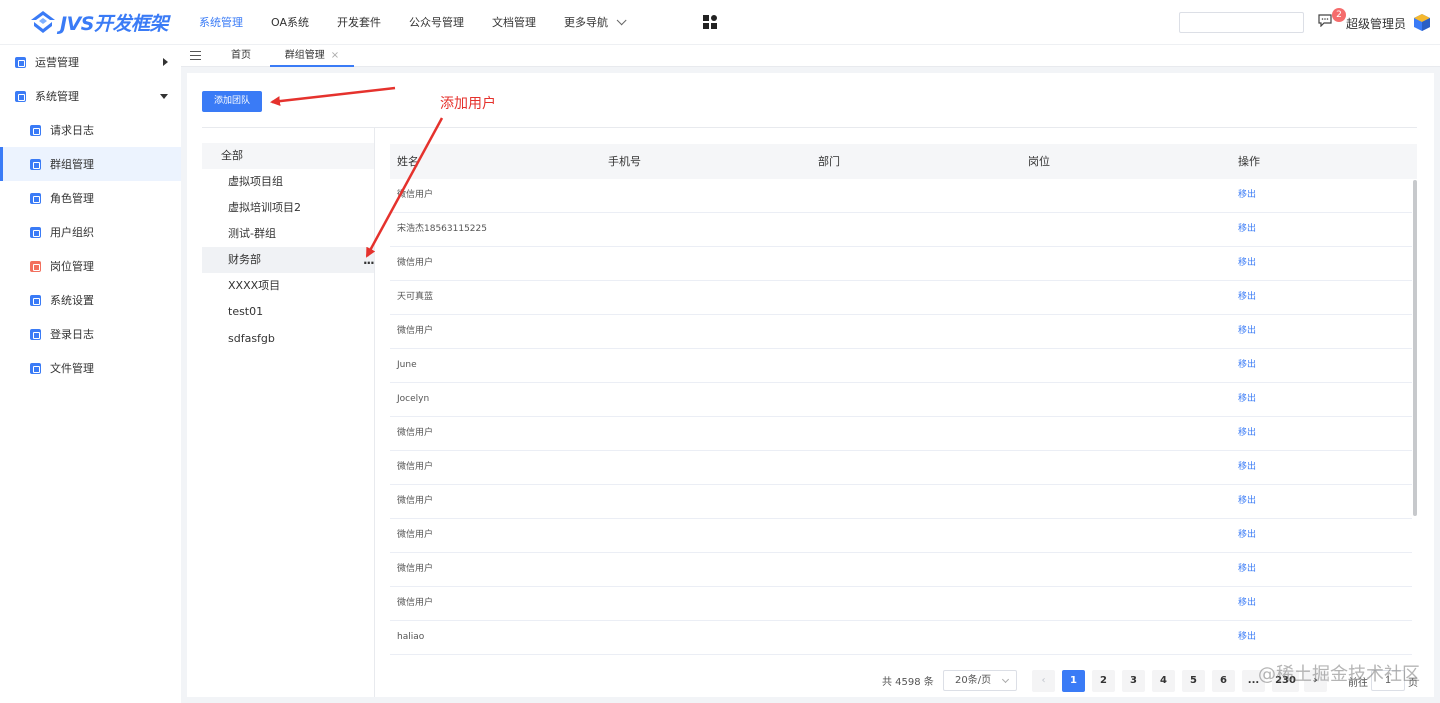 The width and height of the screenshot is (1440, 703). Describe the element at coordinates (195, 55) in the screenshot. I see `menu-fold-icon` at that location.